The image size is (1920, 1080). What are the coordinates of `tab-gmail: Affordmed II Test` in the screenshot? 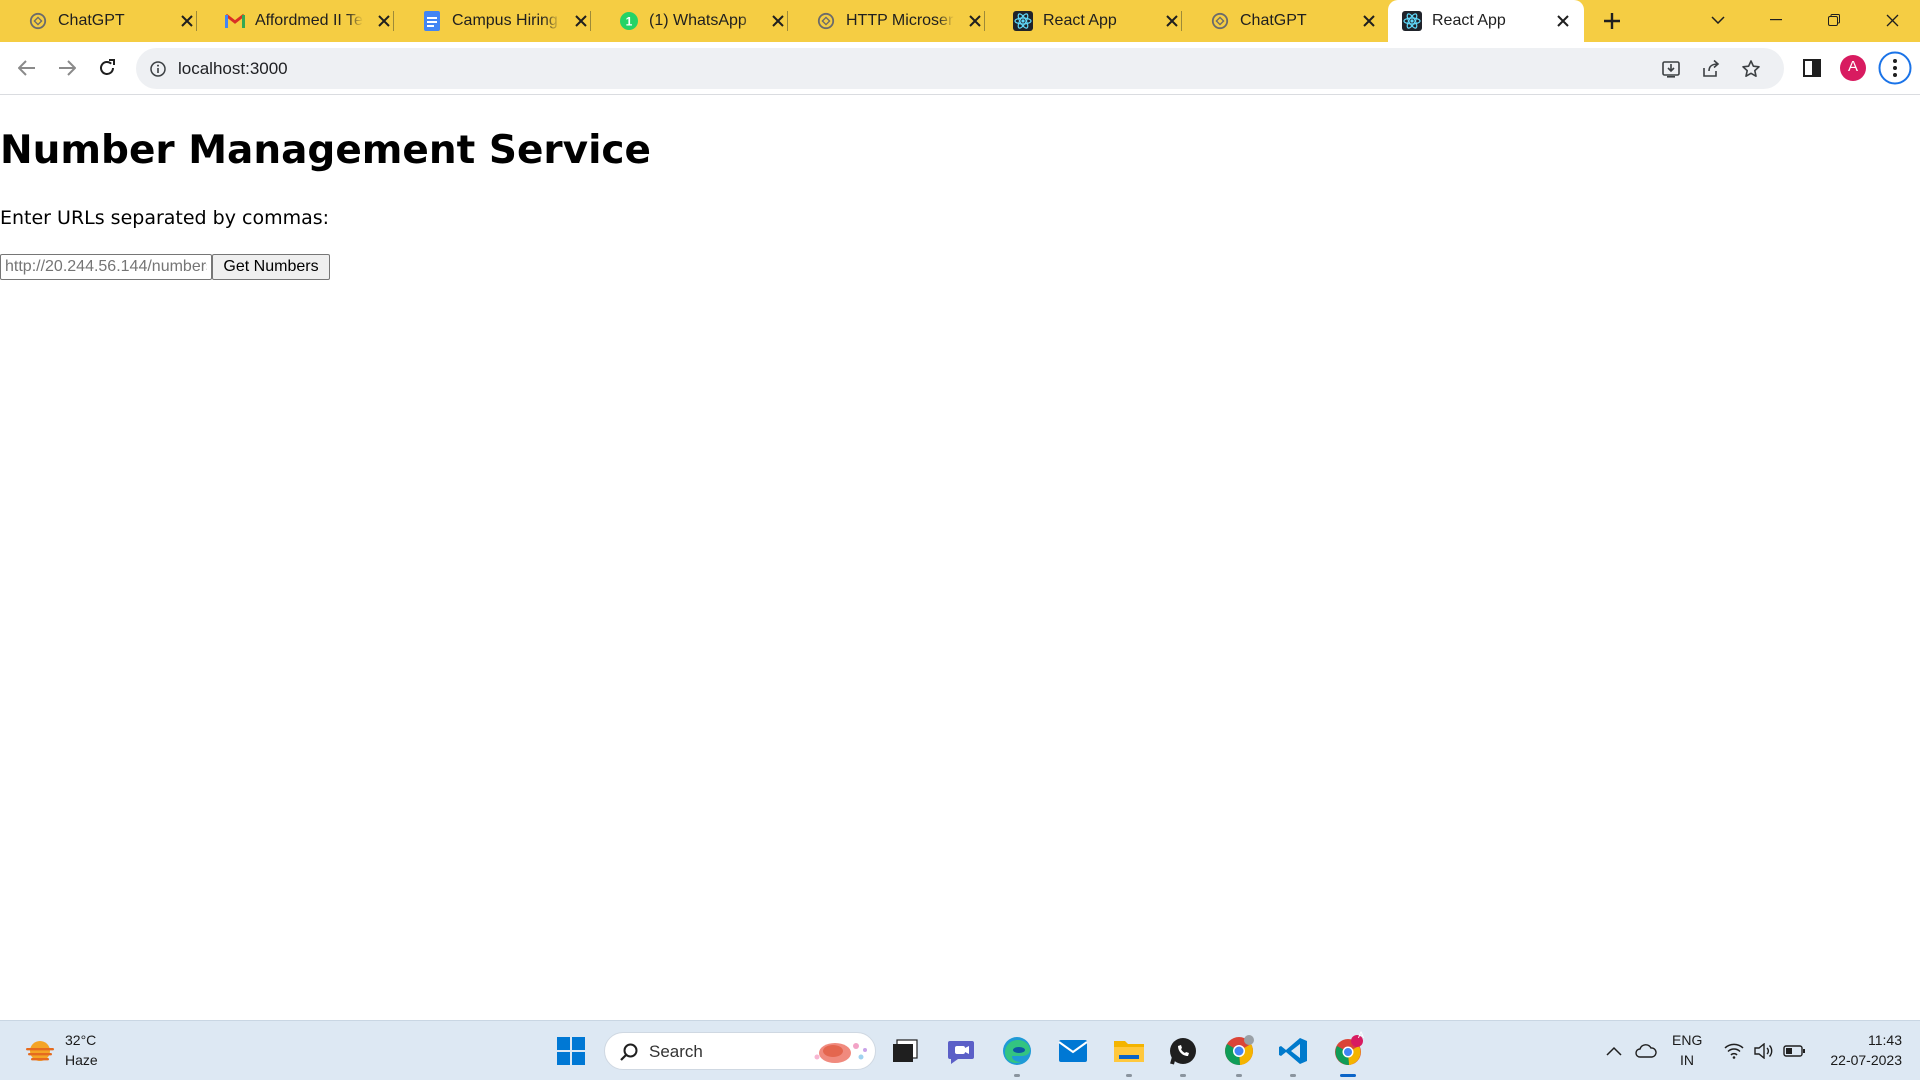 It's located at (295, 21).